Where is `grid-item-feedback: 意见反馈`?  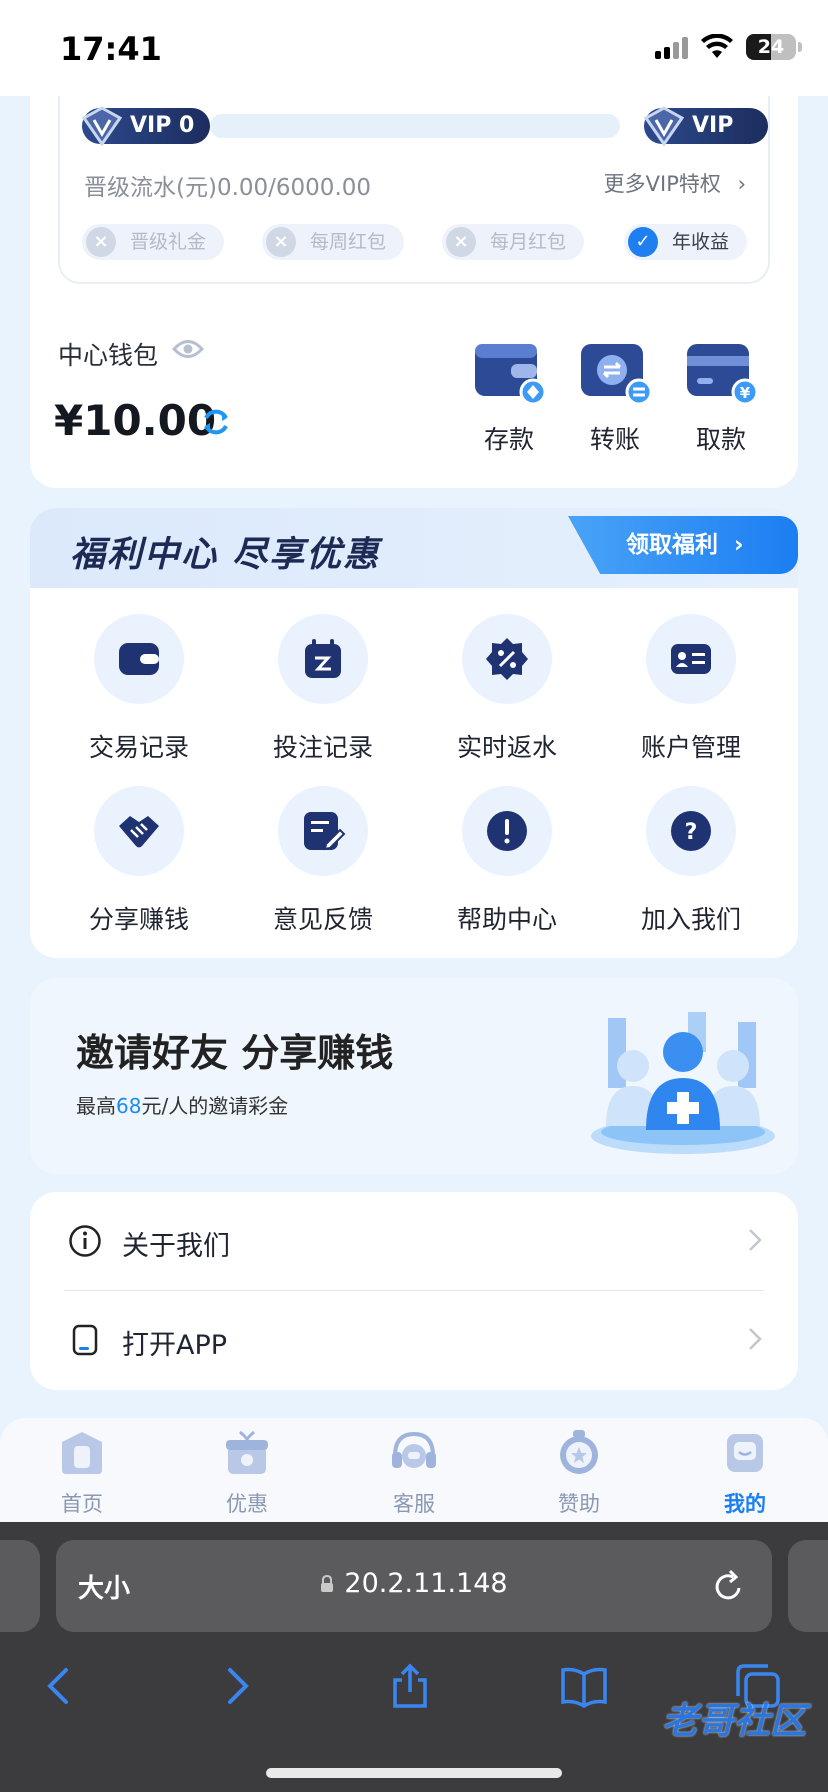
grid-item-feedback: 意见反馈 is located at coordinates (323, 861).